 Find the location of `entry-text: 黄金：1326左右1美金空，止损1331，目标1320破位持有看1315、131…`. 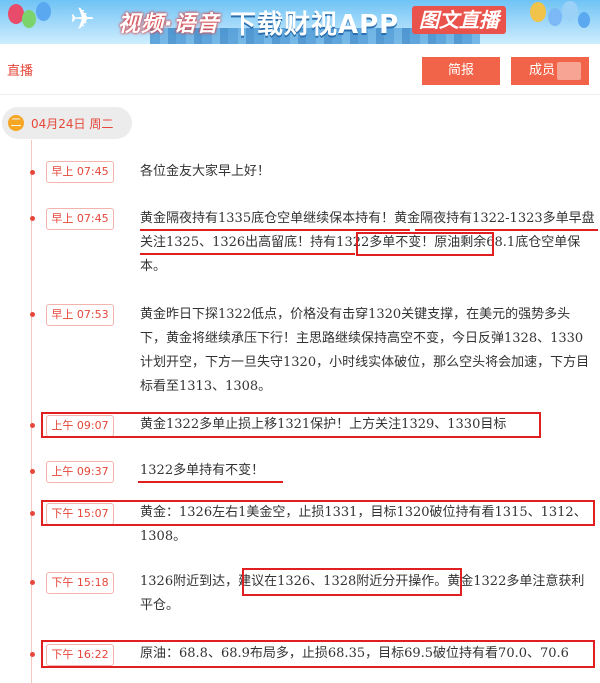

entry-text: 黄金：1326左右1美金空，止损1331，目标1320破位持有看1315、131… is located at coordinates (363, 524).